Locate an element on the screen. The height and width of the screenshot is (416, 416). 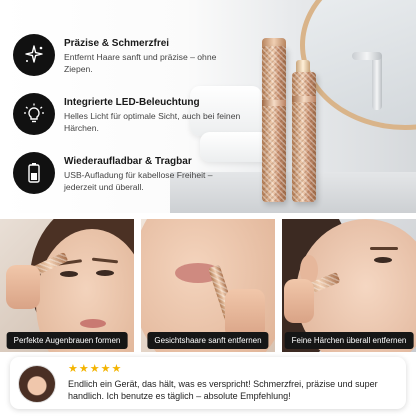
photo-upper-lip: Gesichtshaare sanft entfernen is located at coordinates (208, 285).